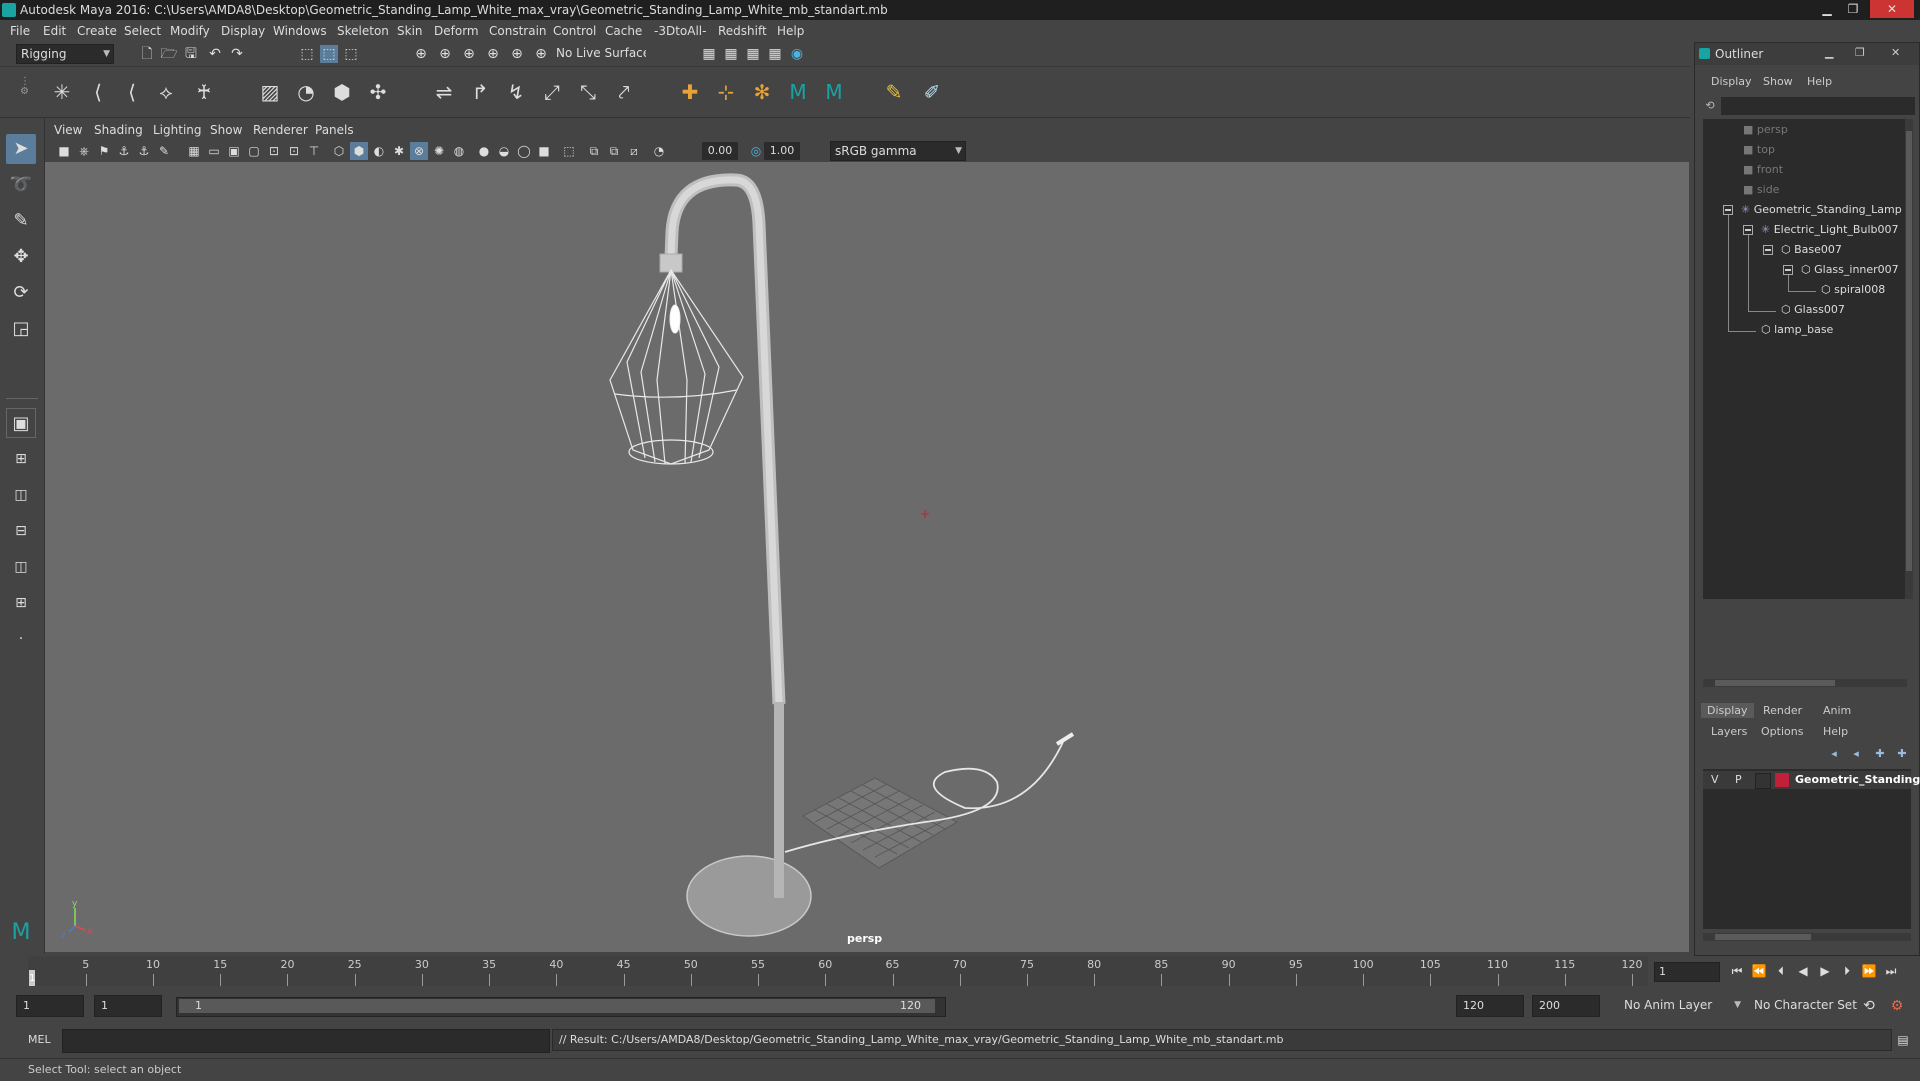 Image resolution: width=1920 pixels, height=1081 pixels. What do you see at coordinates (410, 31) in the screenshot?
I see `menu-skin: Skin` at bounding box center [410, 31].